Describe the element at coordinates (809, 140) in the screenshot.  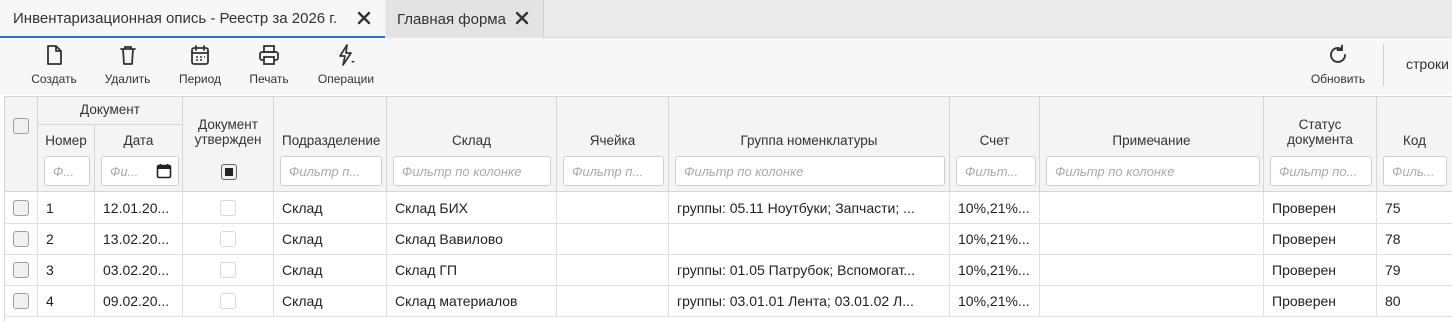
I see `column-label: Группа номенклатуры` at that location.